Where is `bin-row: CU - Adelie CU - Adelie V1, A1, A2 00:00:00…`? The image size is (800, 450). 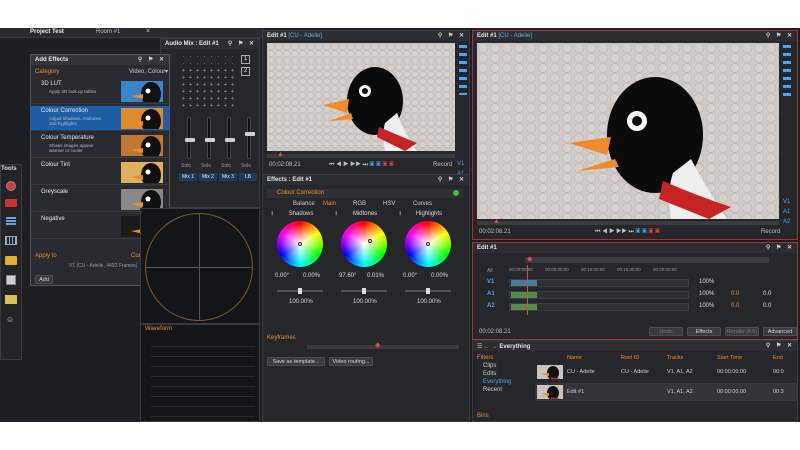 bin-row: CU - Adelie CU - Adelie V1, A1, A2 00:00:00… is located at coordinates (666, 372).